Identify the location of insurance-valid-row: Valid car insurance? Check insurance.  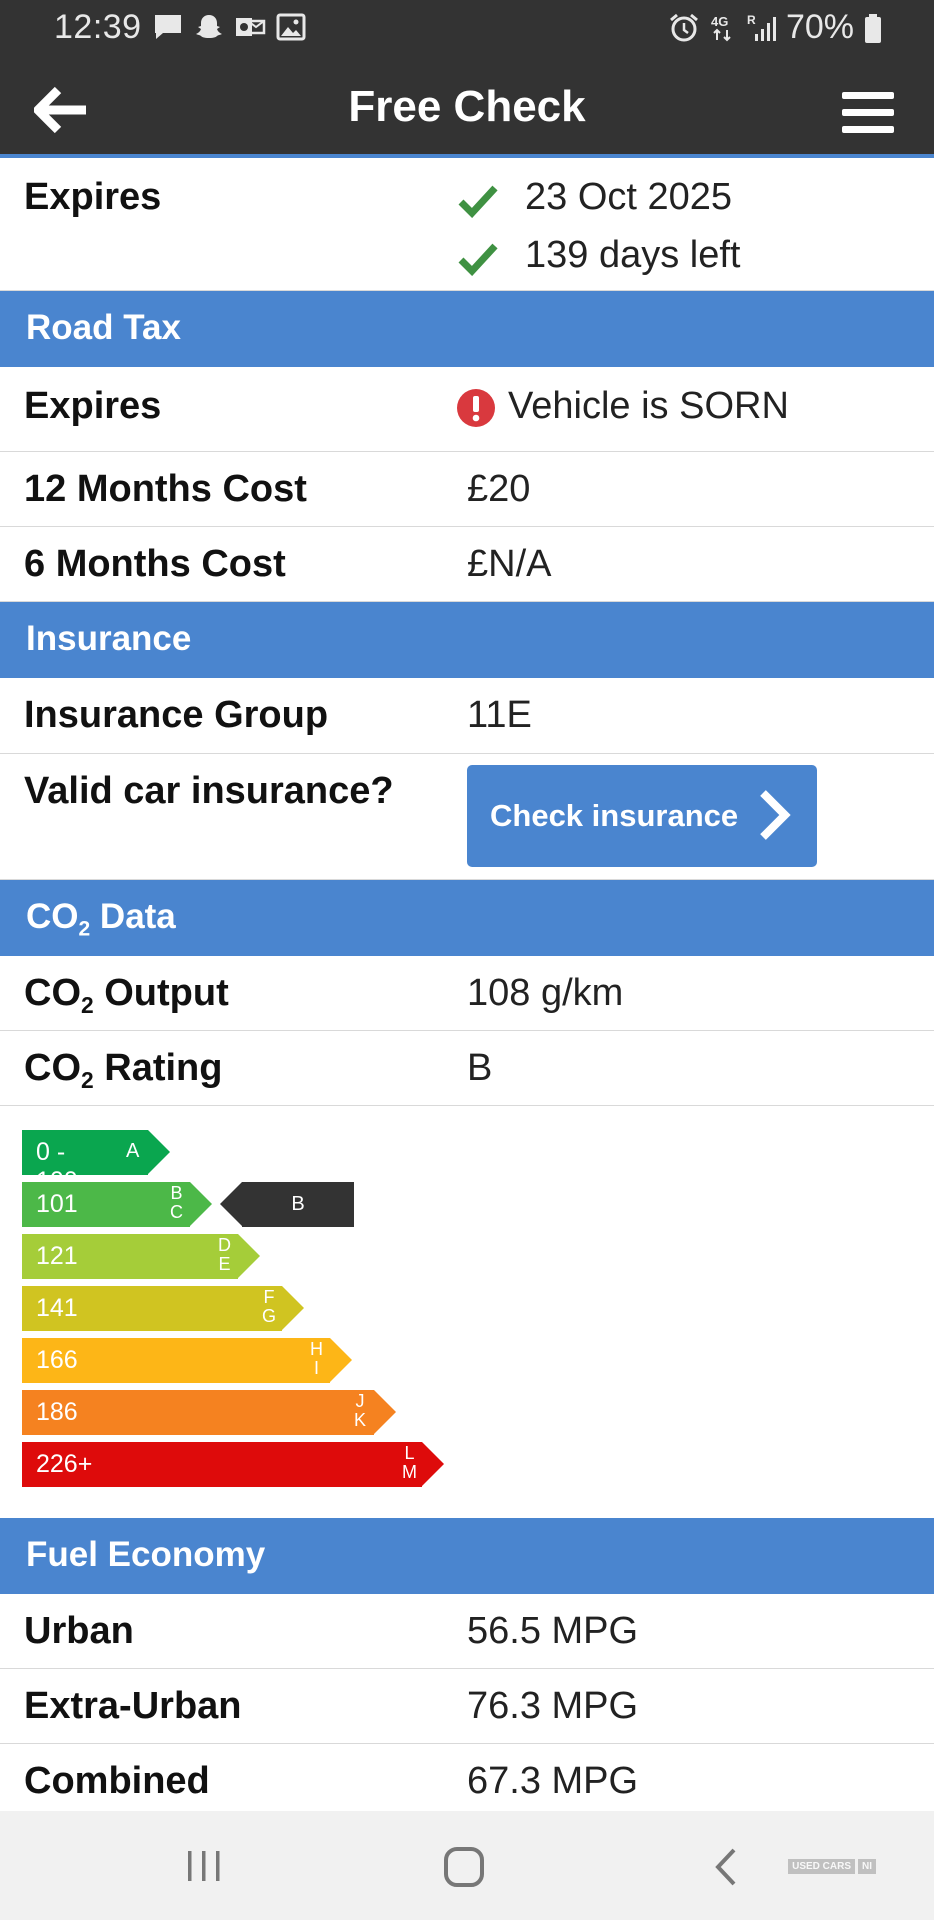
(467, 817).